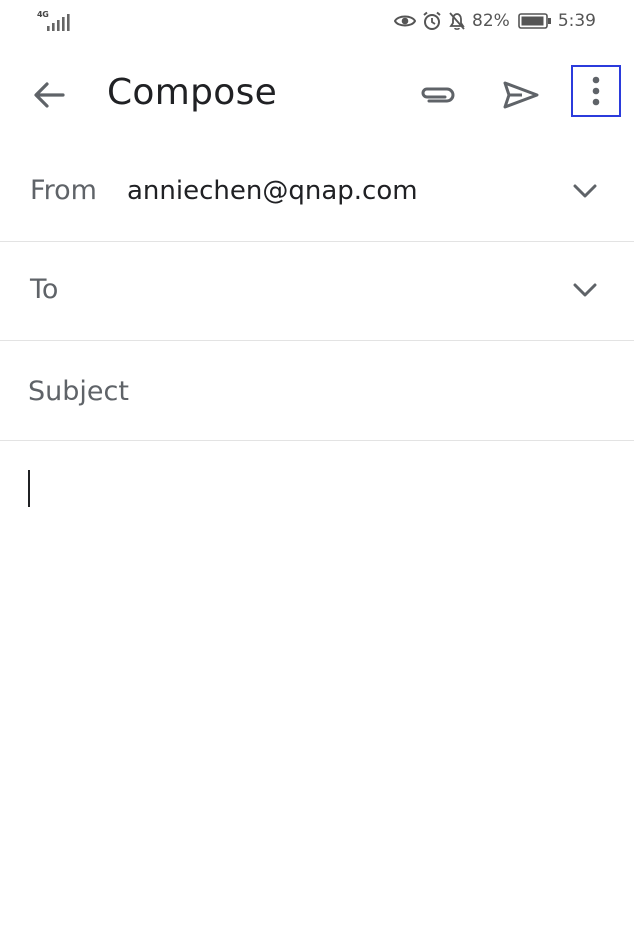 This screenshot has width=634, height=927. I want to click on to-expand-button, so click(585, 290).